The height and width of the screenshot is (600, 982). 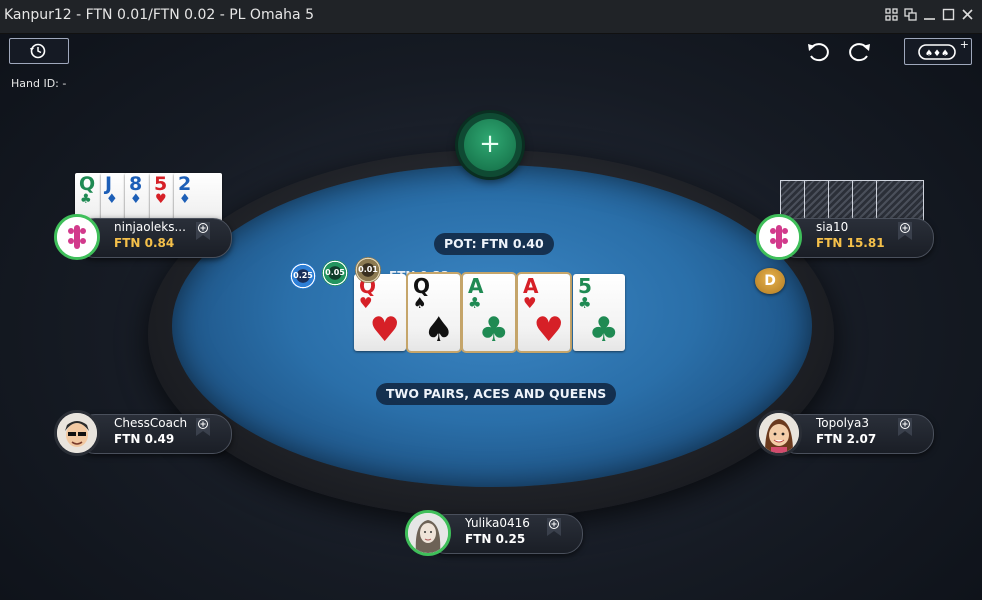 I want to click on board-card: A ♣ ♣, so click(x=489, y=312).